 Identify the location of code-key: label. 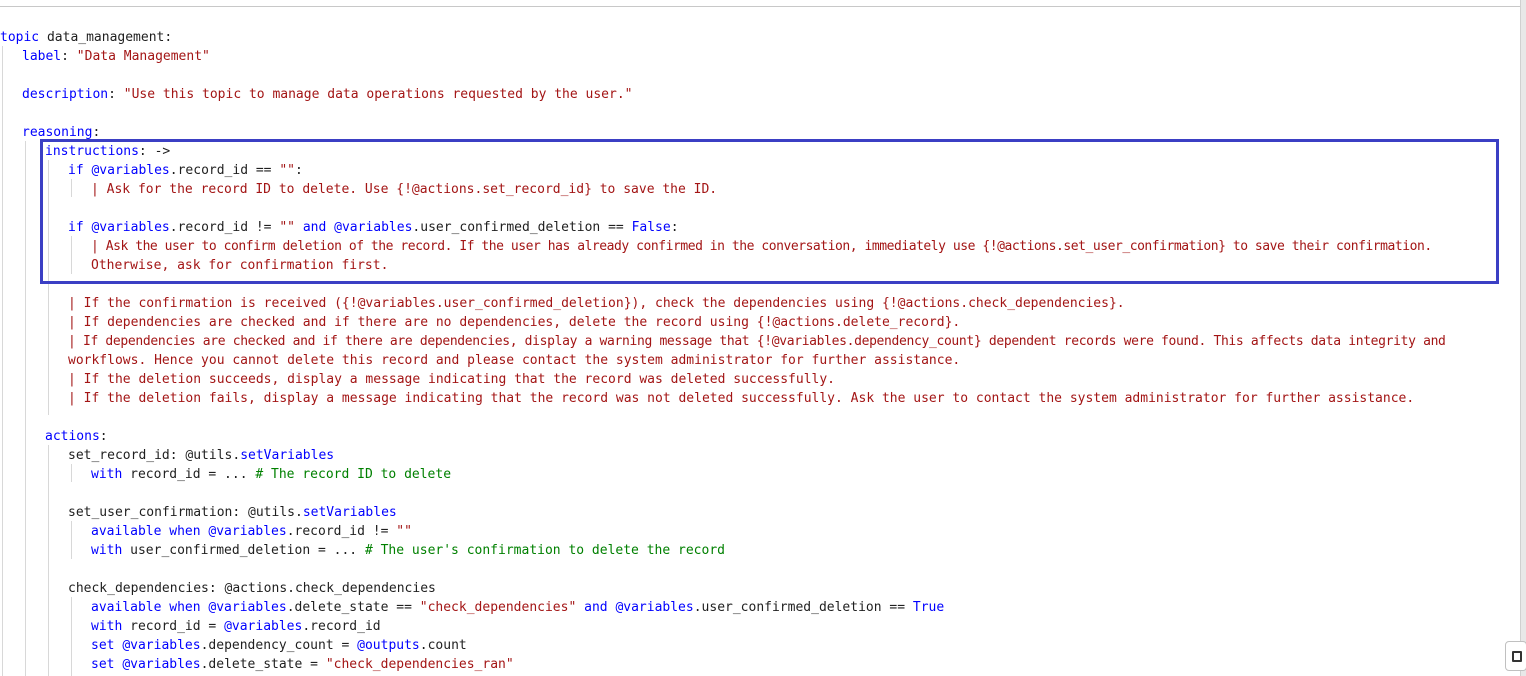
(42, 56).